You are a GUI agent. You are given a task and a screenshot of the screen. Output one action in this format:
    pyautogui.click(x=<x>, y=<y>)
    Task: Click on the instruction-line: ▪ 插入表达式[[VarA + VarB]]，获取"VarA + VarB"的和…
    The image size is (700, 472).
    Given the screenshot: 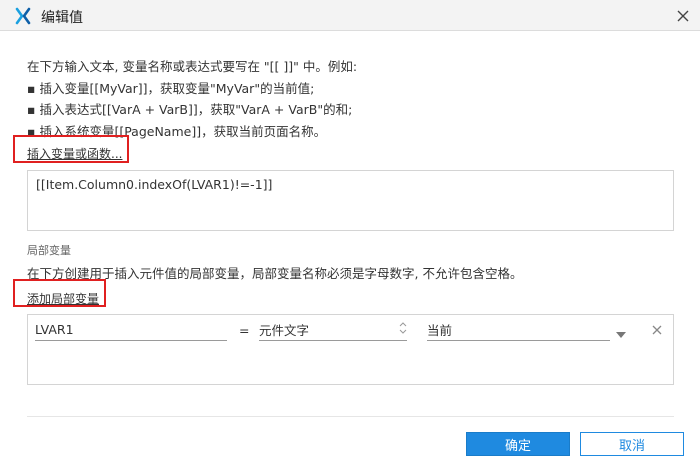 What is the action you would take?
    pyautogui.click(x=190, y=109)
    